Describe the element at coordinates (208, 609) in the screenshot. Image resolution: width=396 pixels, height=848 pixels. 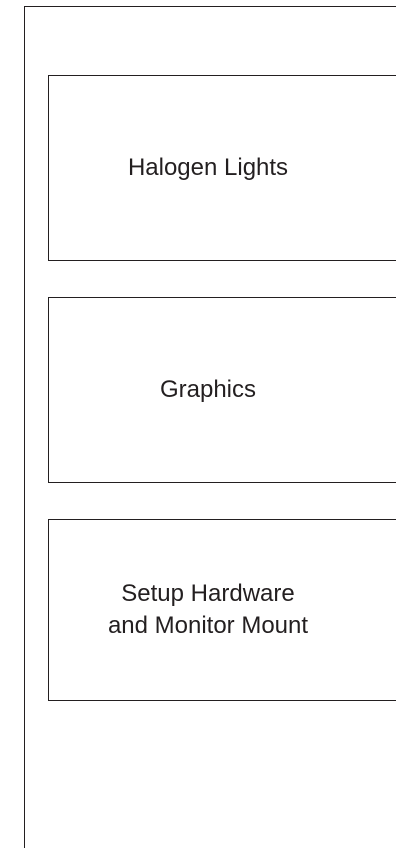
I see `setup-hardware-label: Setup Hardware and Monitor Mount` at that location.